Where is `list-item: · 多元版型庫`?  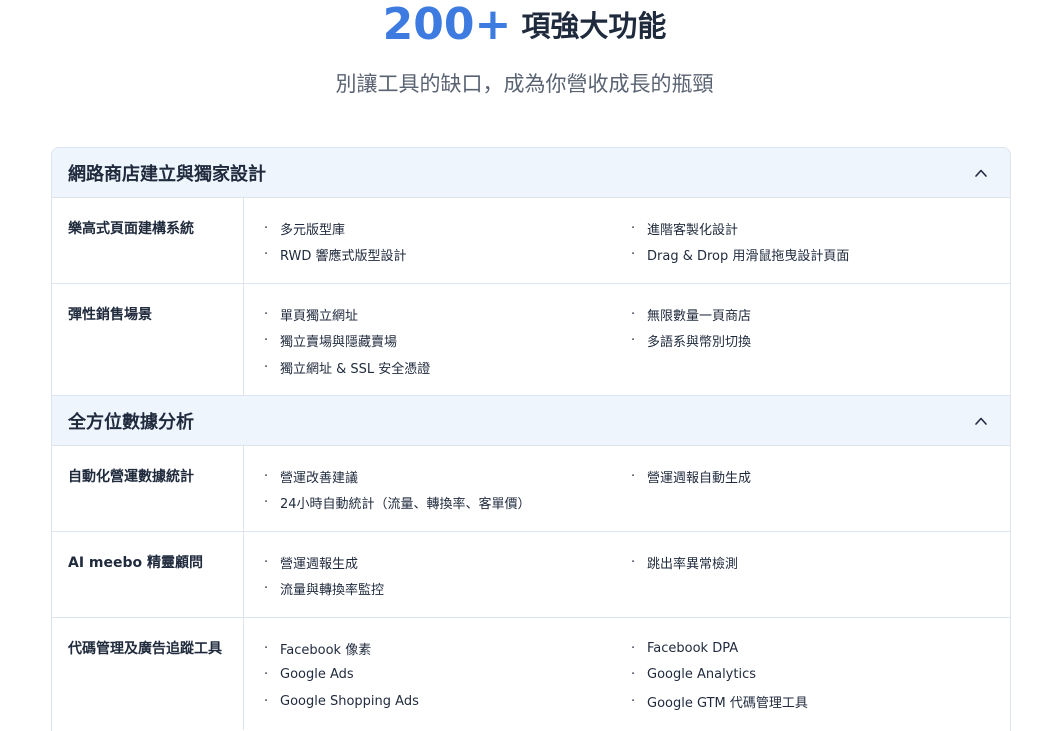 list-item: · 多元版型庫 is located at coordinates (305, 229).